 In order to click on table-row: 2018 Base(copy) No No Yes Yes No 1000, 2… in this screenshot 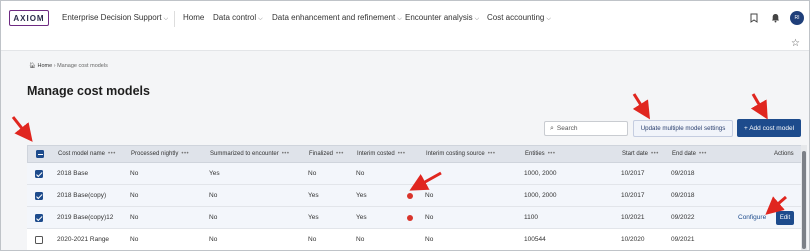, I will do `click(415, 196)`.